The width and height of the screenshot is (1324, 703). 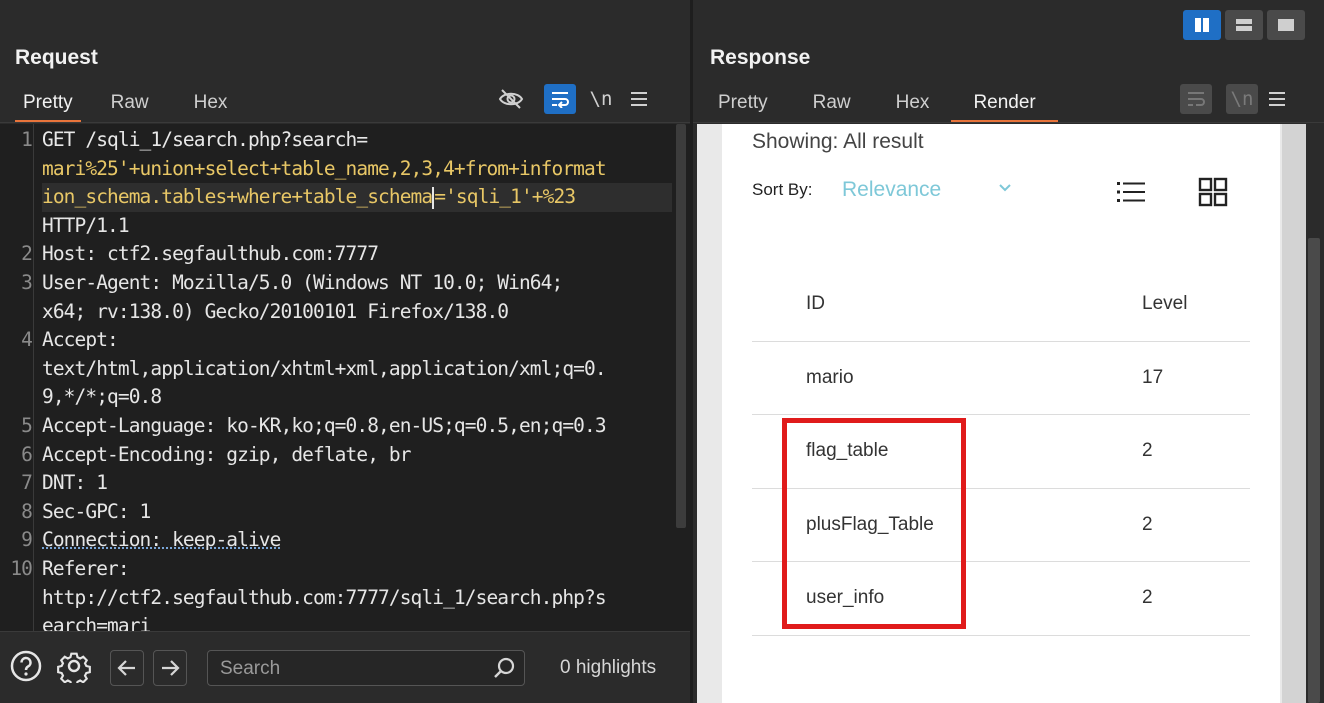 What do you see at coordinates (26, 666) in the screenshot?
I see `help-icon` at bounding box center [26, 666].